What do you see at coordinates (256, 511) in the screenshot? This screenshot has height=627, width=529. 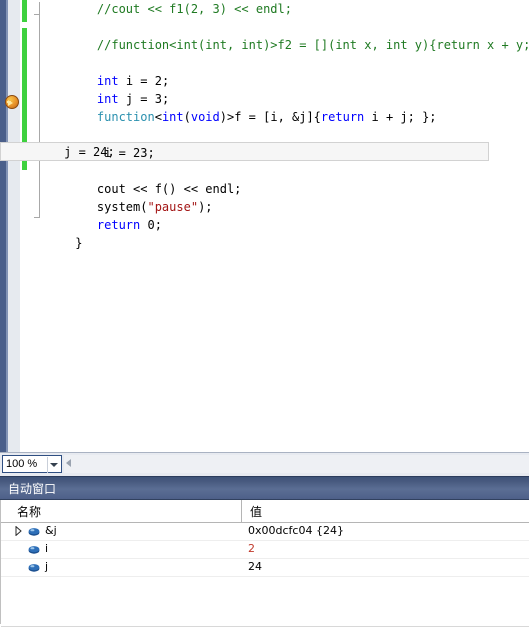 I see `column-header-value: 值` at bounding box center [256, 511].